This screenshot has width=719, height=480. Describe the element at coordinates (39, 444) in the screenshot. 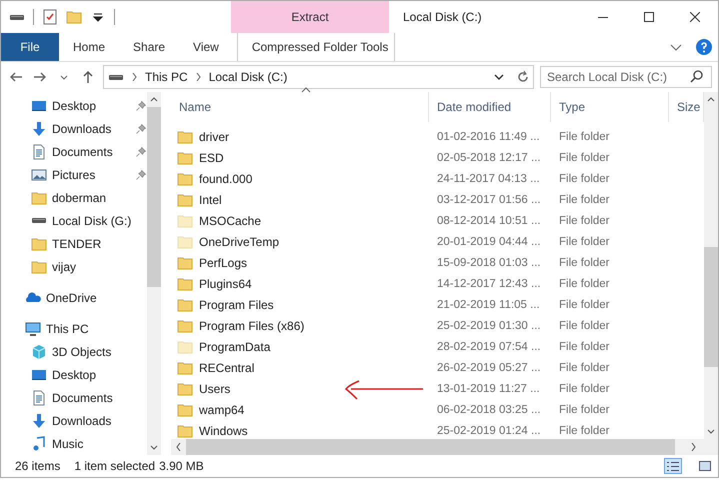

I see `music-note-icon` at that location.